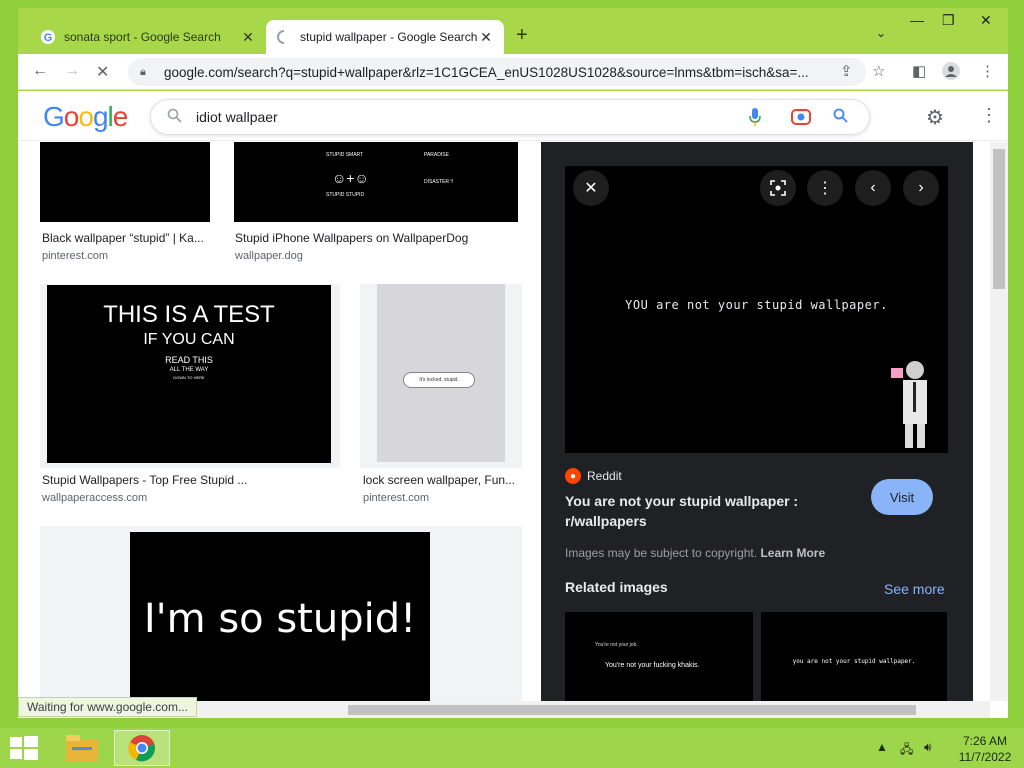 The width and height of the screenshot is (1024, 768). Describe the element at coordinates (345, 195) in the screenshot. I see `thumbnail-text: STUPID STUPID` at that location.